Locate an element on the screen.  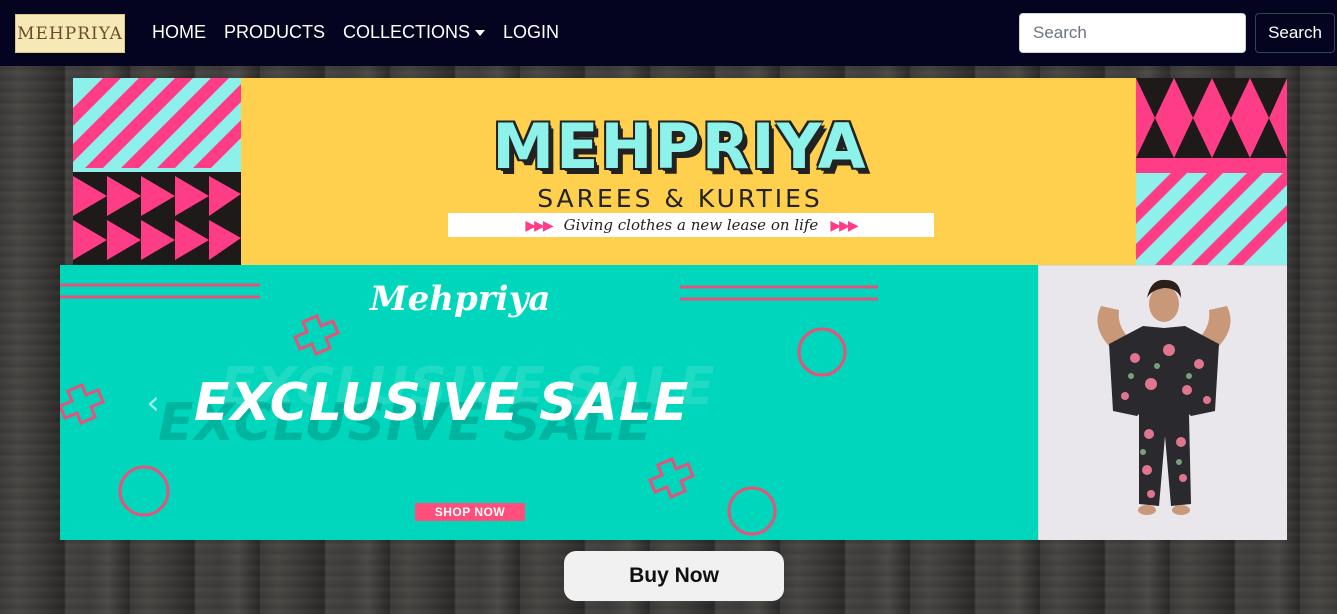
nav-item-label: COLLECTIONS is located at coordinates (407, 32).